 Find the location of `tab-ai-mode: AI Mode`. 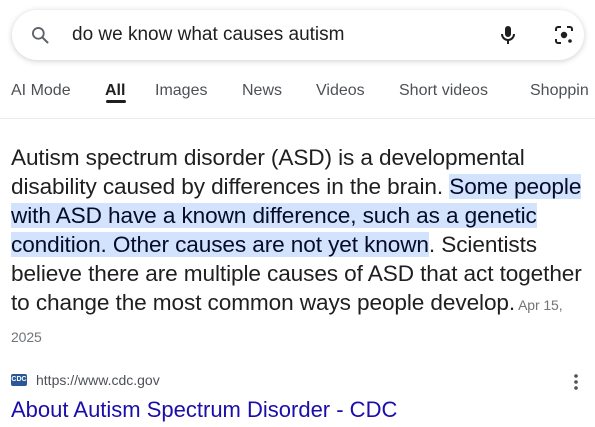

tab-ai-mode: AI Mode is located at coordinates (41, 91).